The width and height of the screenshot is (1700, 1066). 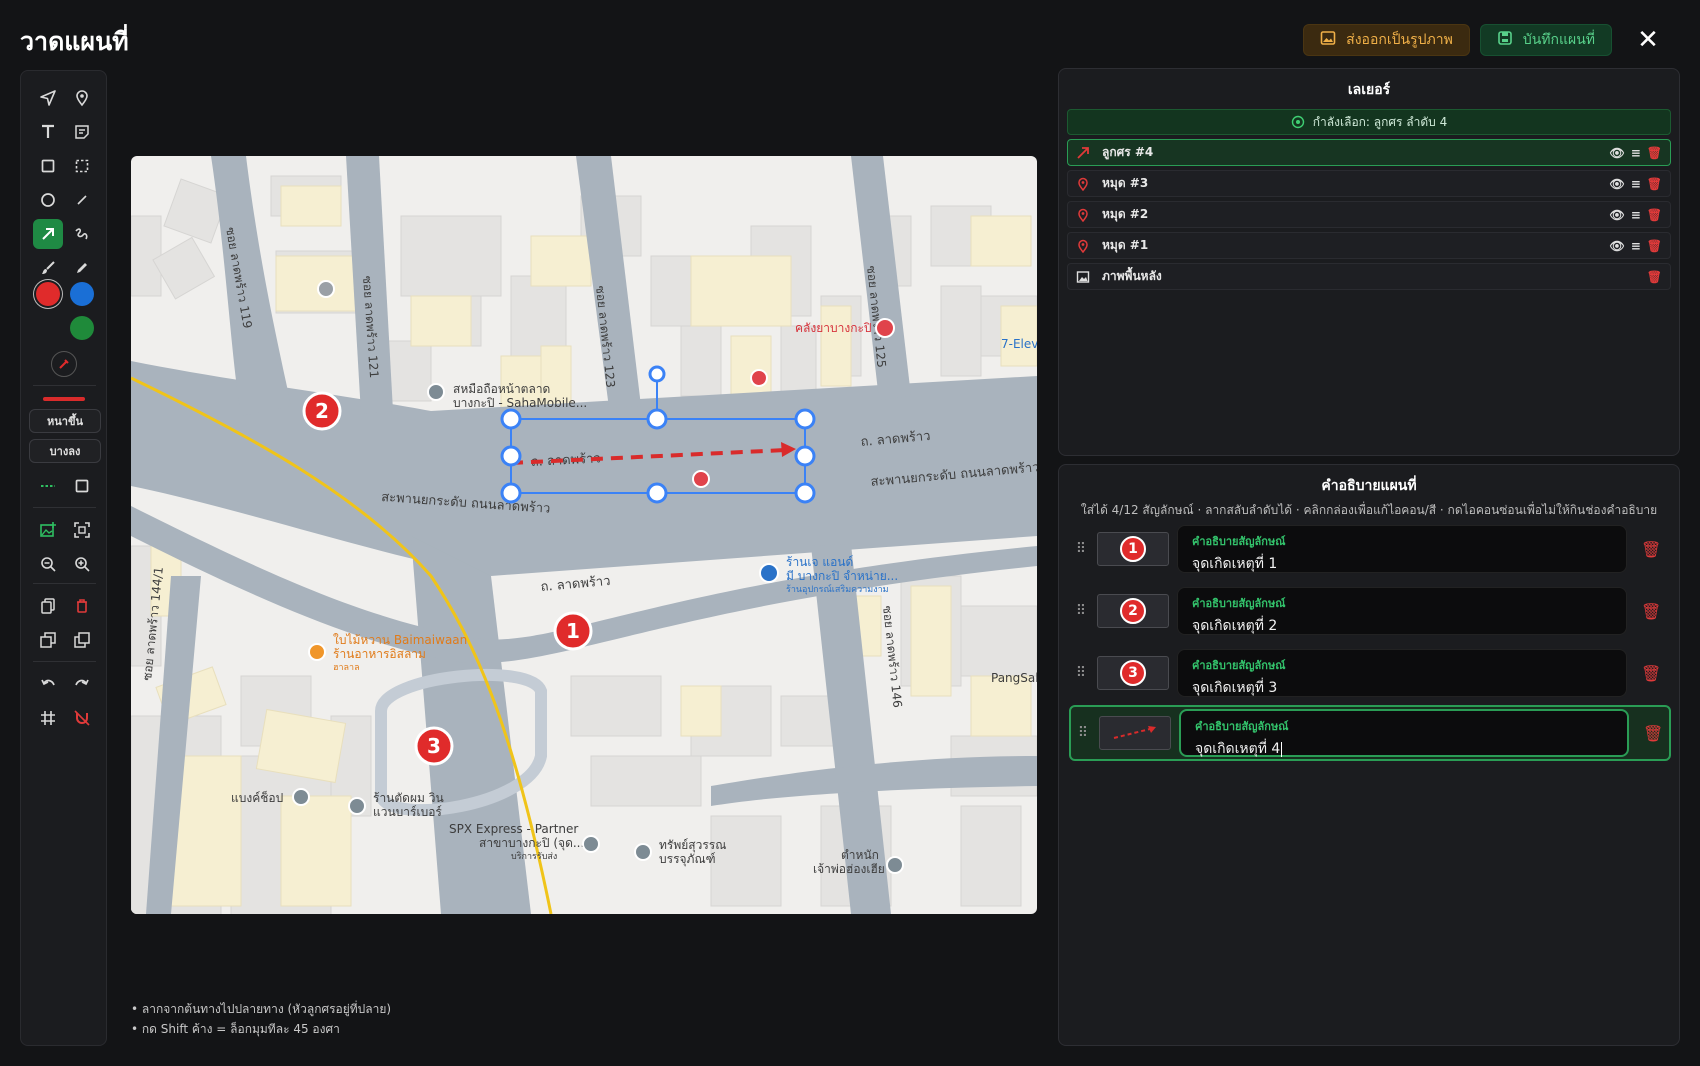 I want to click on line-tool, so click(x=82, y=200).